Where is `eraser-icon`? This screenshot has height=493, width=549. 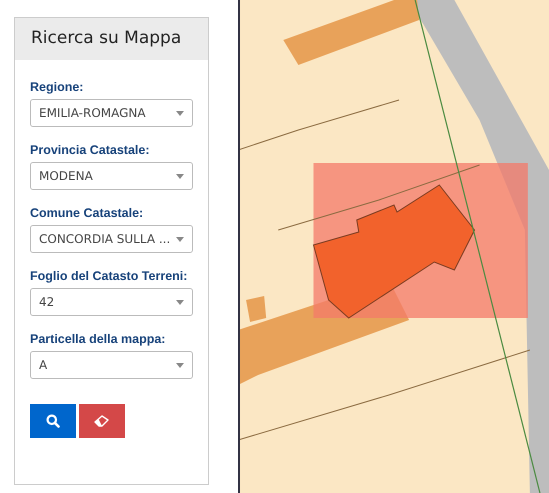 eraser-icon is located at coordinates (102, 421).